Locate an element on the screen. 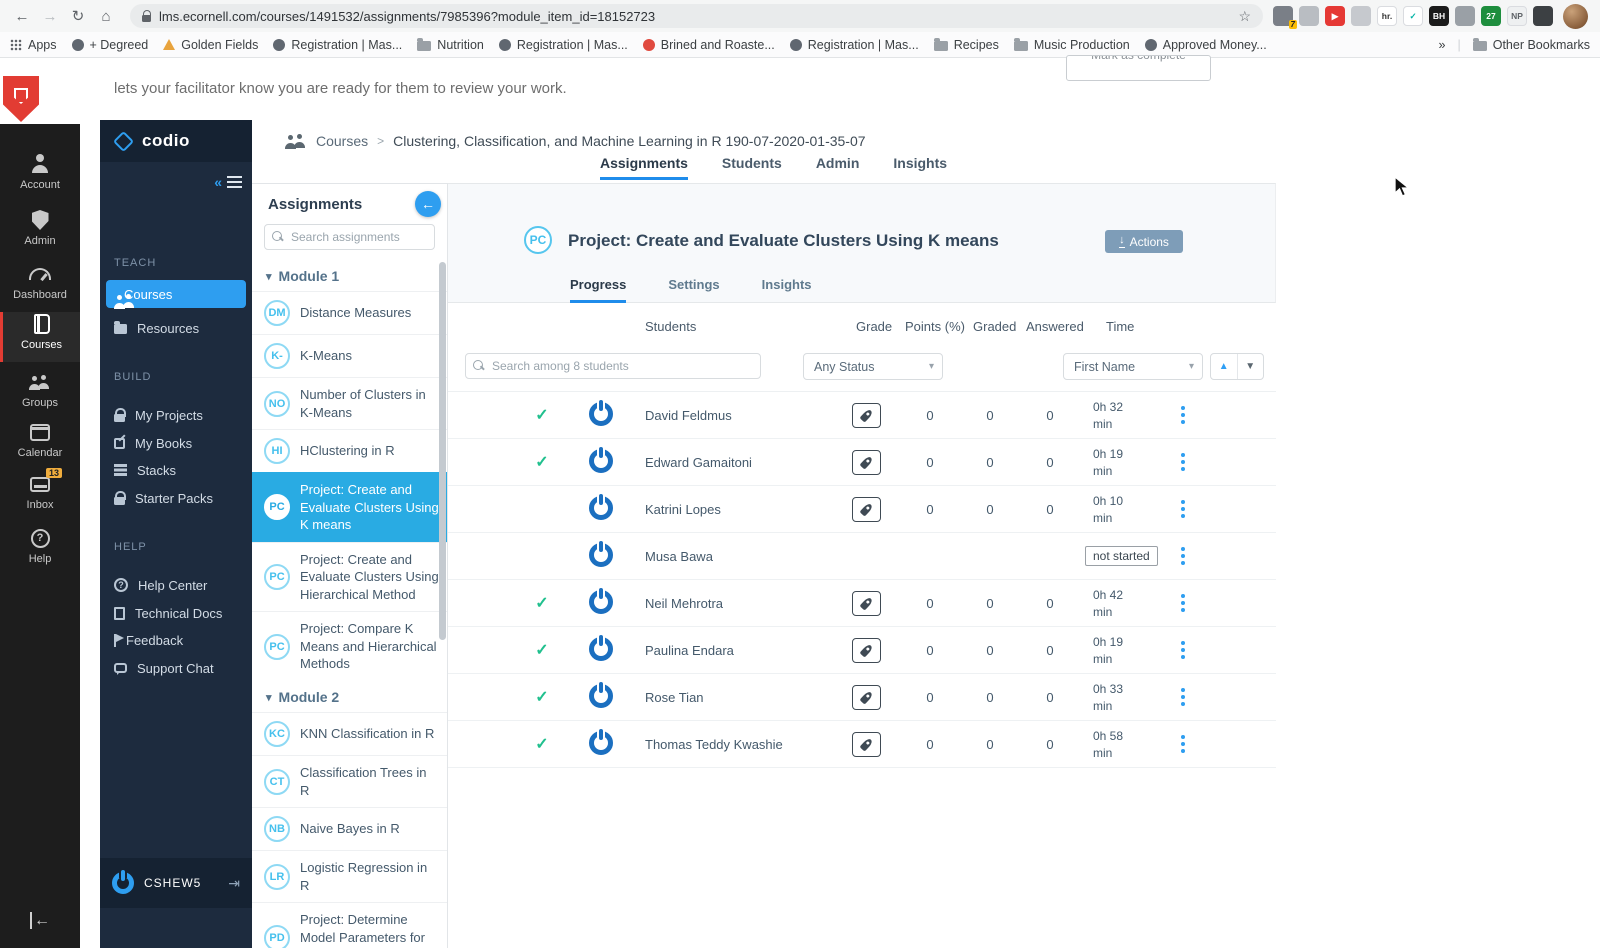 This screenshot has width=1600, height=948. collapse-sidebar-button: « is located at coordinates (228, 182).